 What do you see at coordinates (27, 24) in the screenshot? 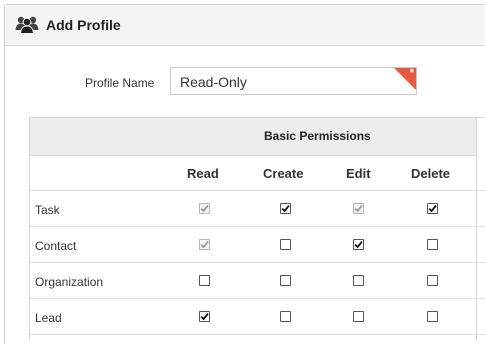
I see `users-group-icon` at bounding box center [27, 24].